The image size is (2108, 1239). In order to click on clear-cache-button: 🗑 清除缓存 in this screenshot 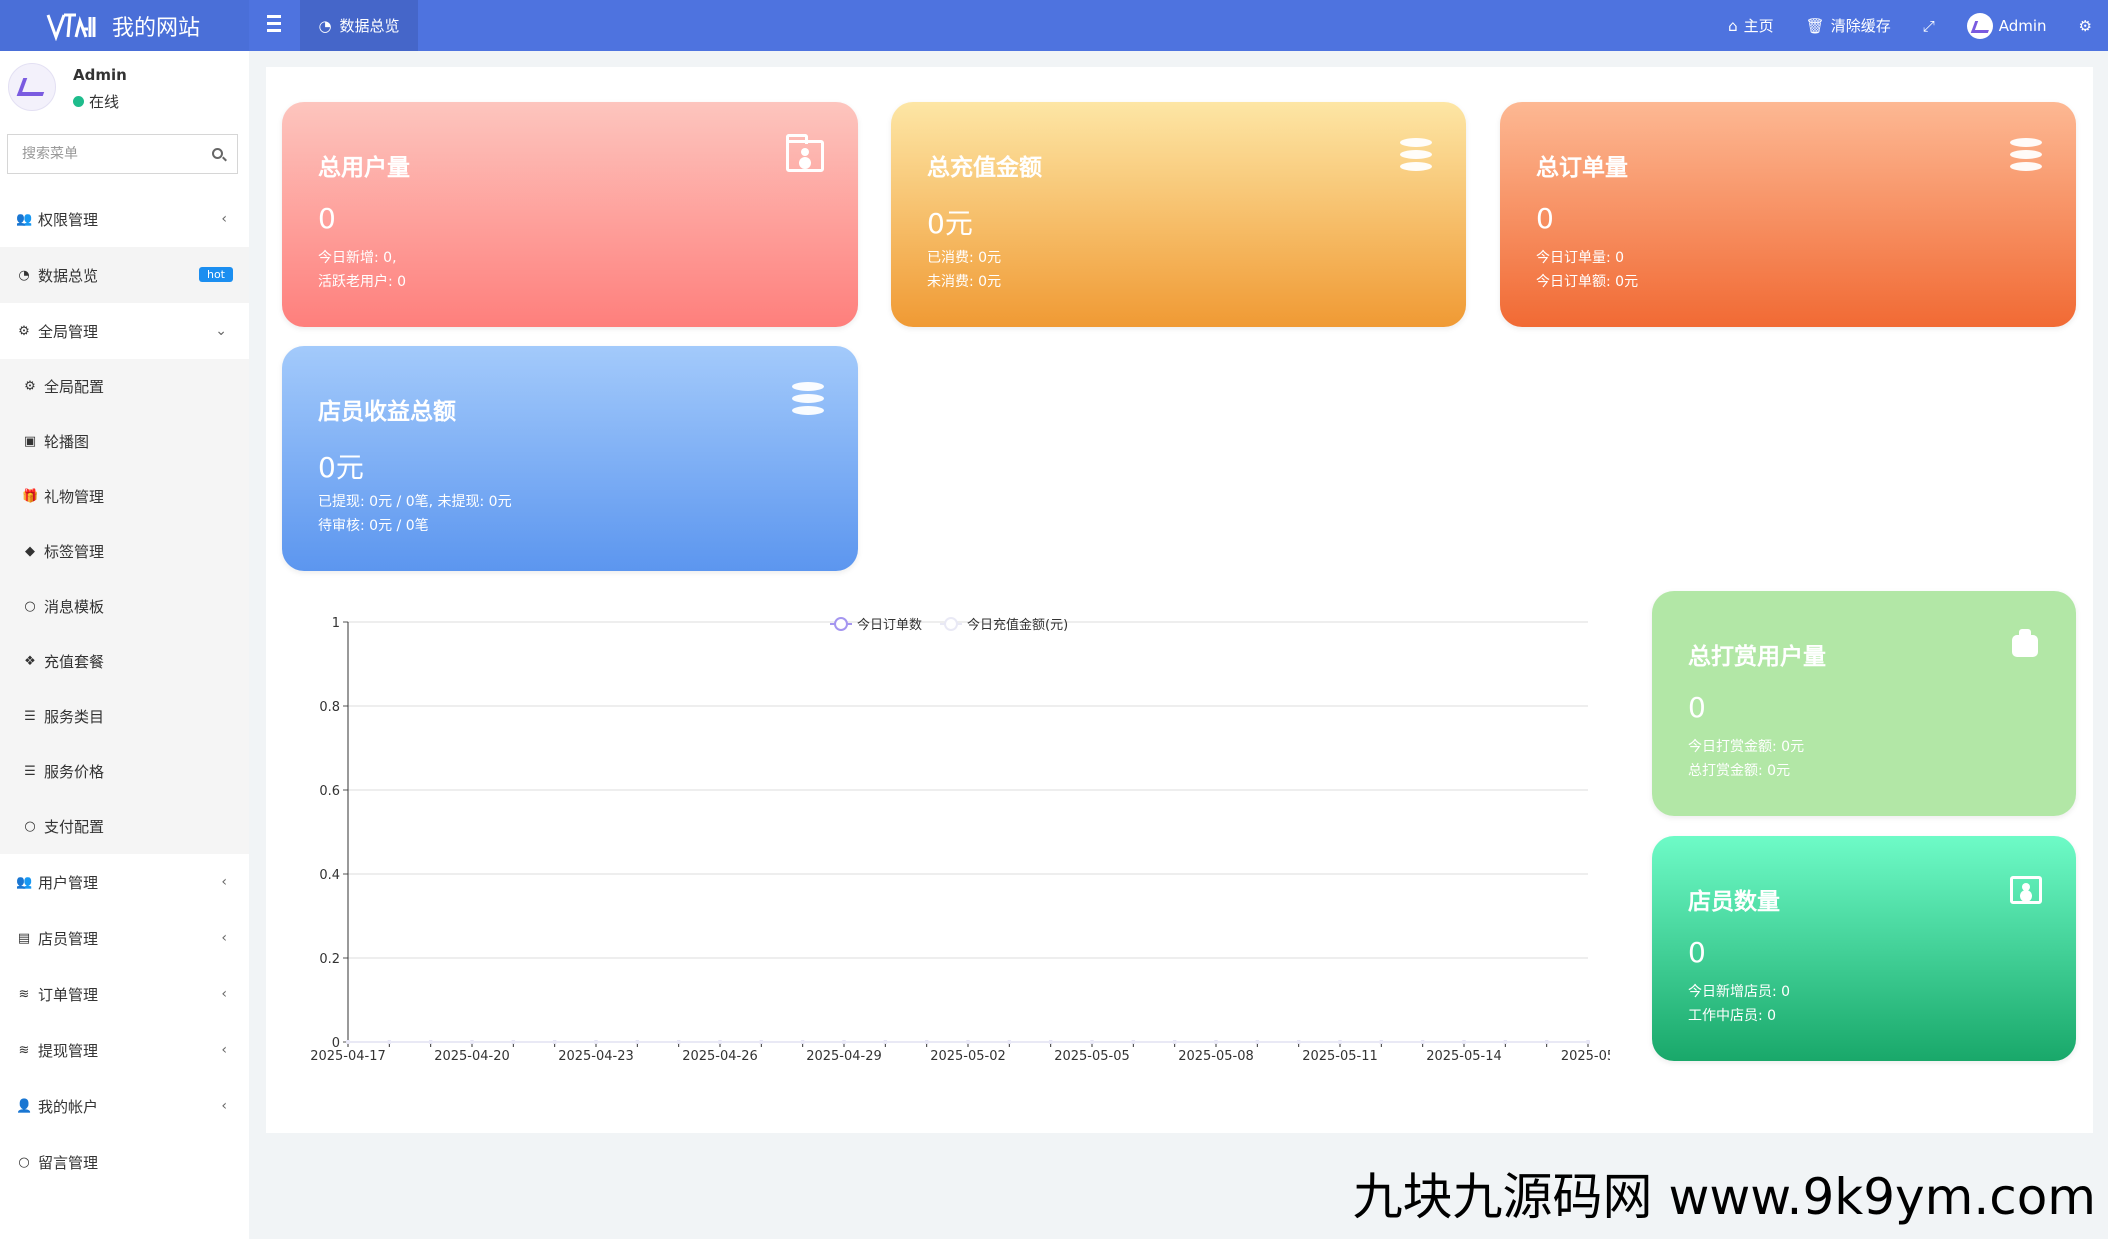, I will do `click(1848, 25)`.